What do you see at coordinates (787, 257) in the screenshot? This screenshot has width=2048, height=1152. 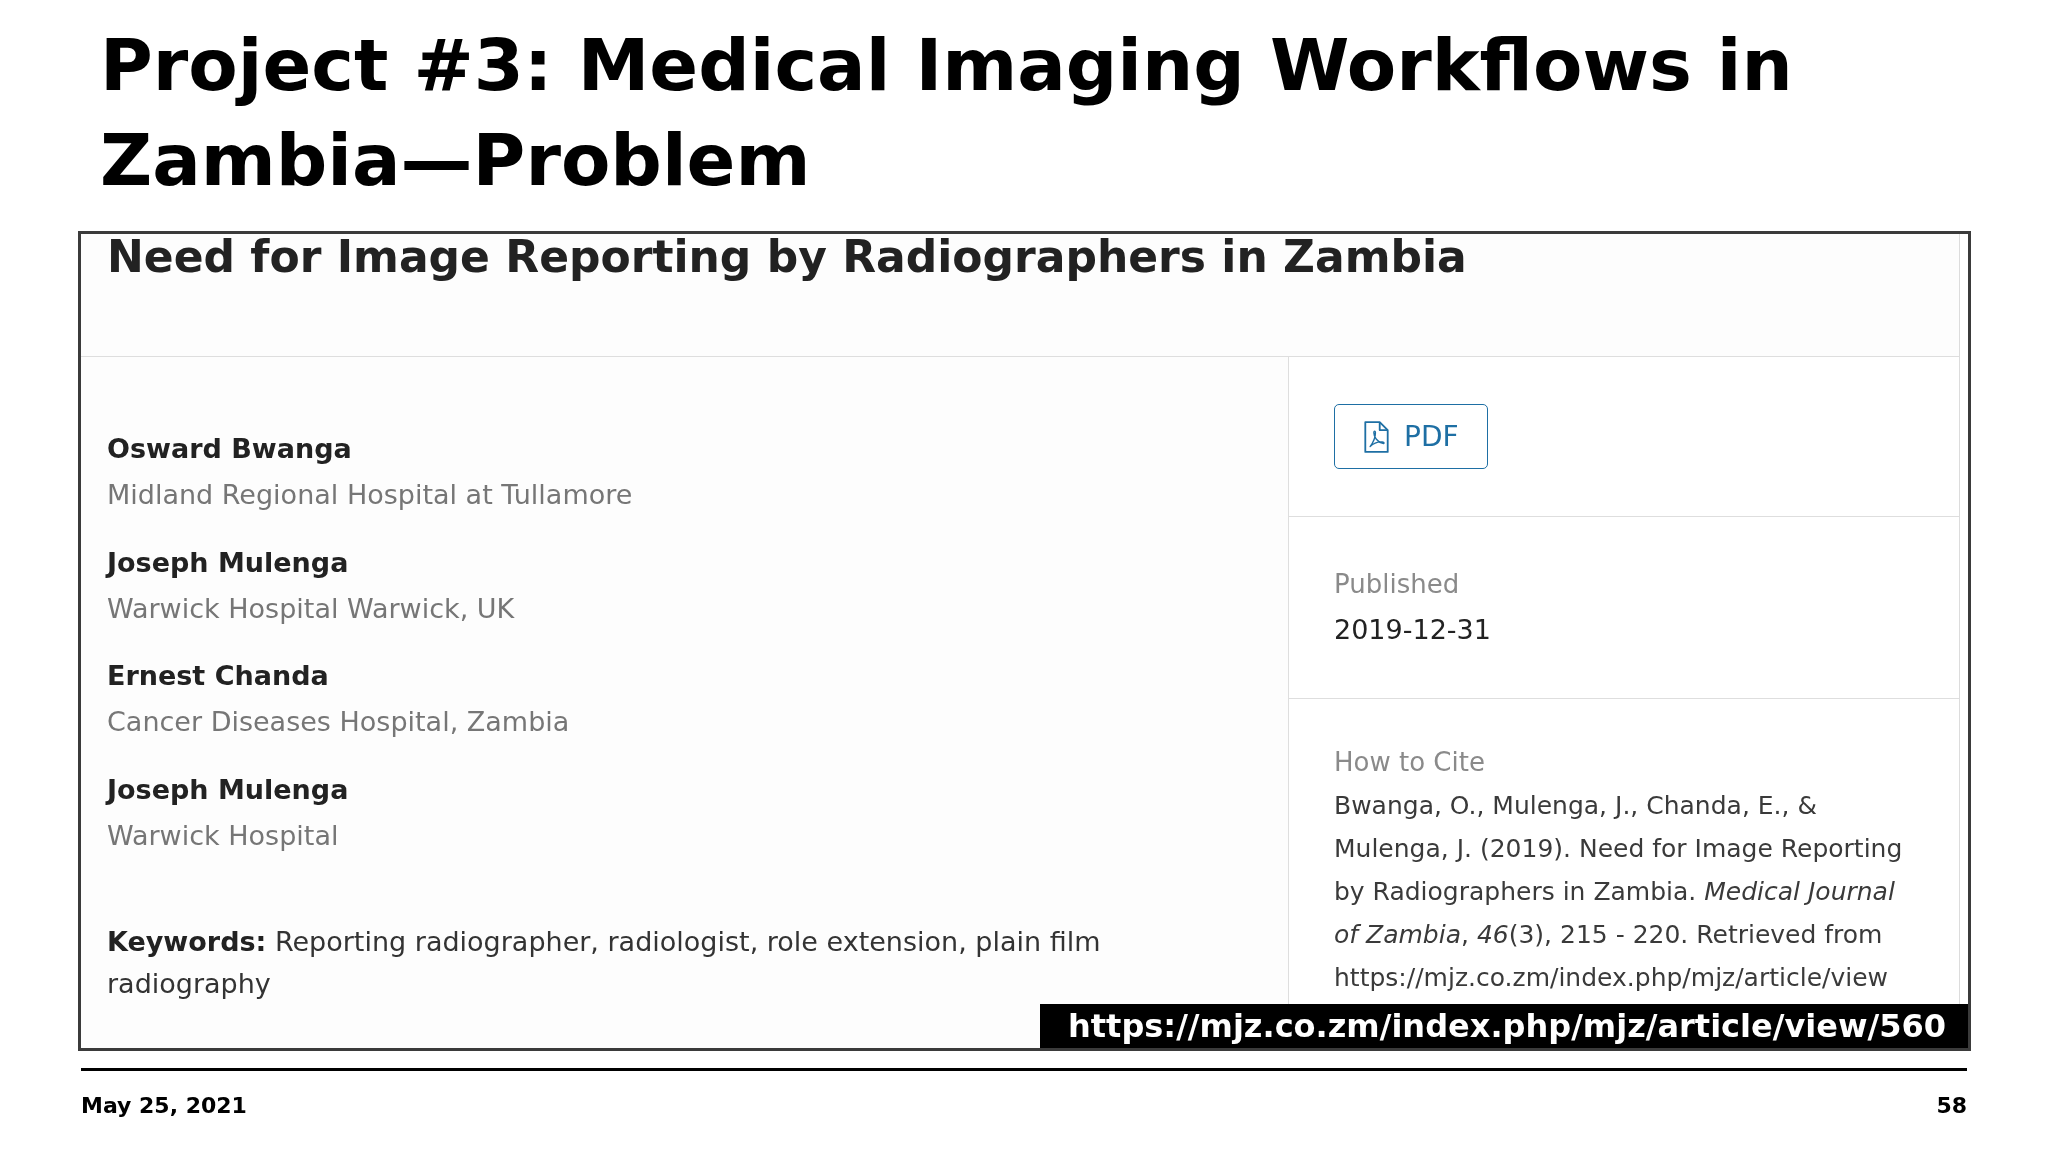 I see `article-title: Need for Image Reporting by Radiographers in Zambia` at bounding box center [787, 257].